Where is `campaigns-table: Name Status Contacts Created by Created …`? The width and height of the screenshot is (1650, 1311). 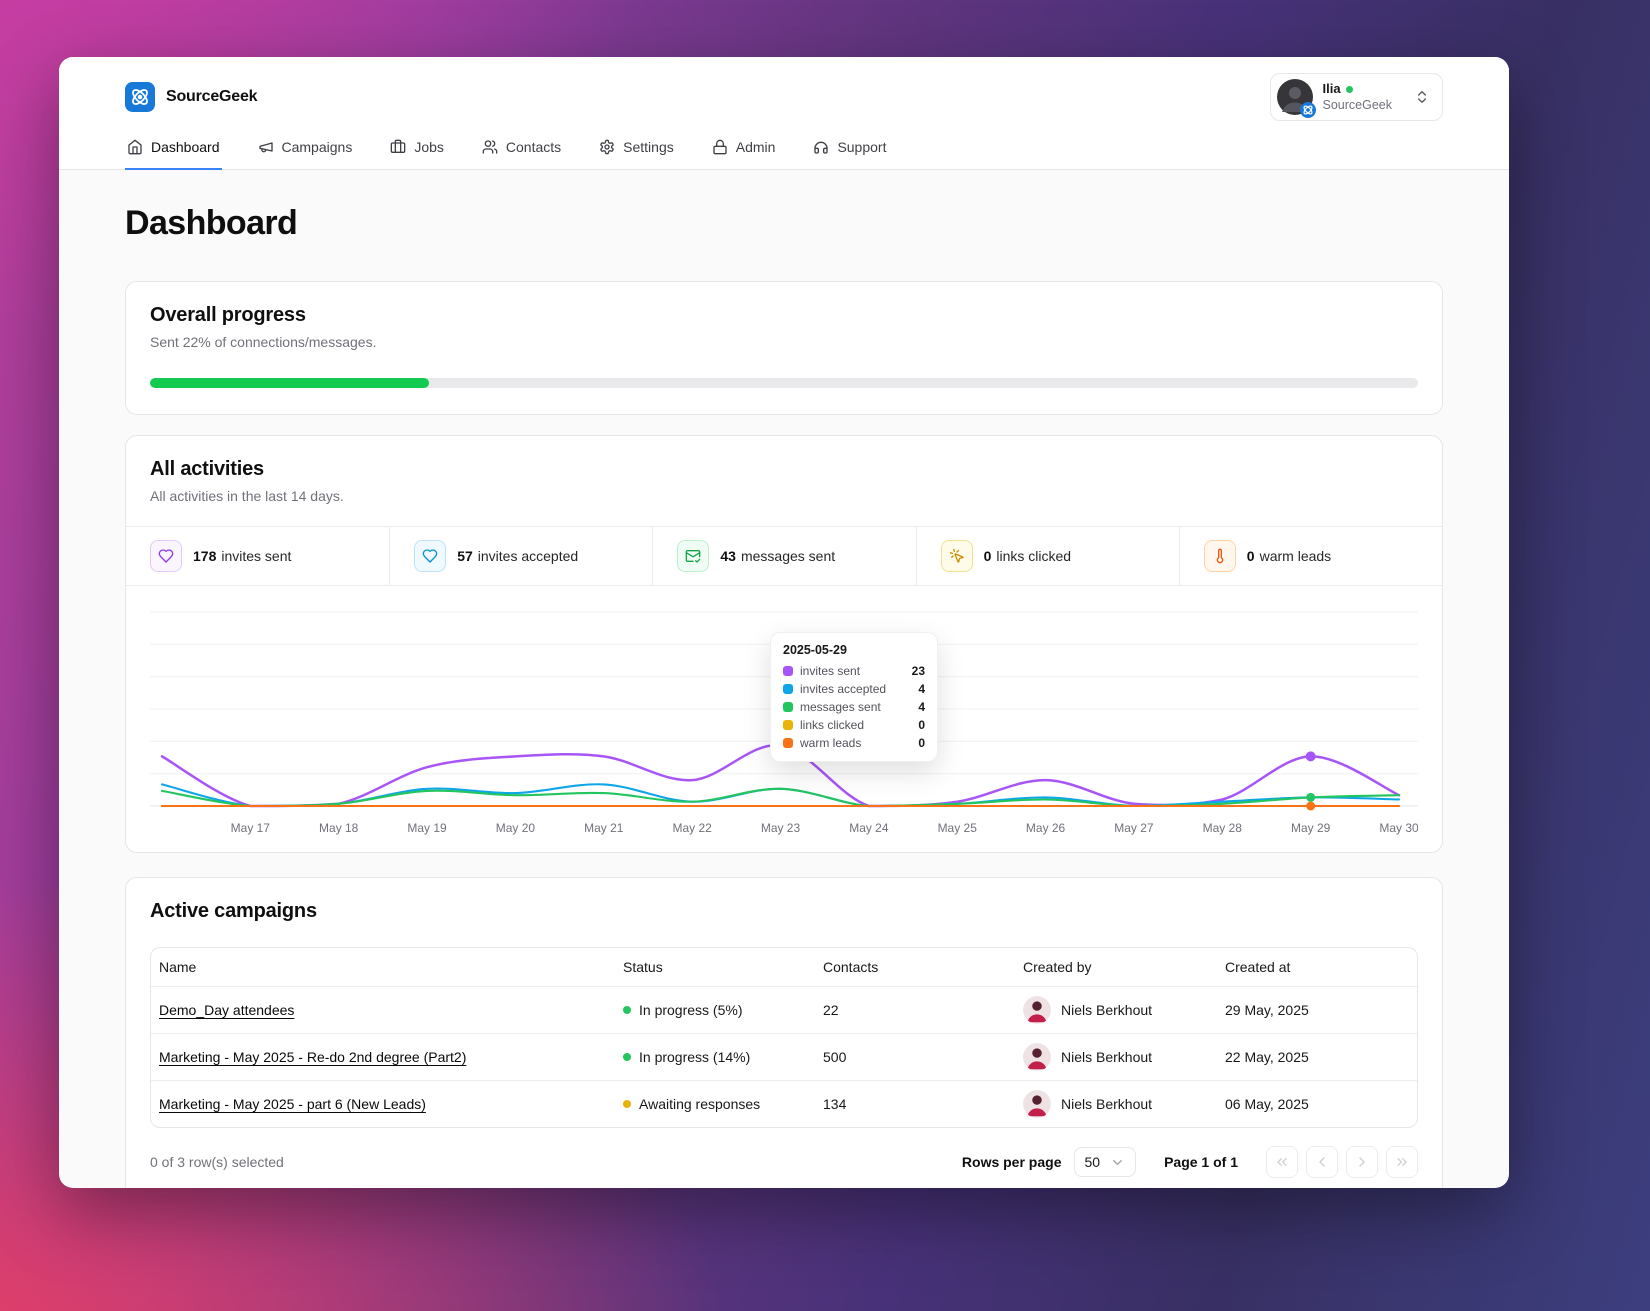 campaigns-table: Name Status Contacts Created by Created … is located at coordinates (784, 1037).